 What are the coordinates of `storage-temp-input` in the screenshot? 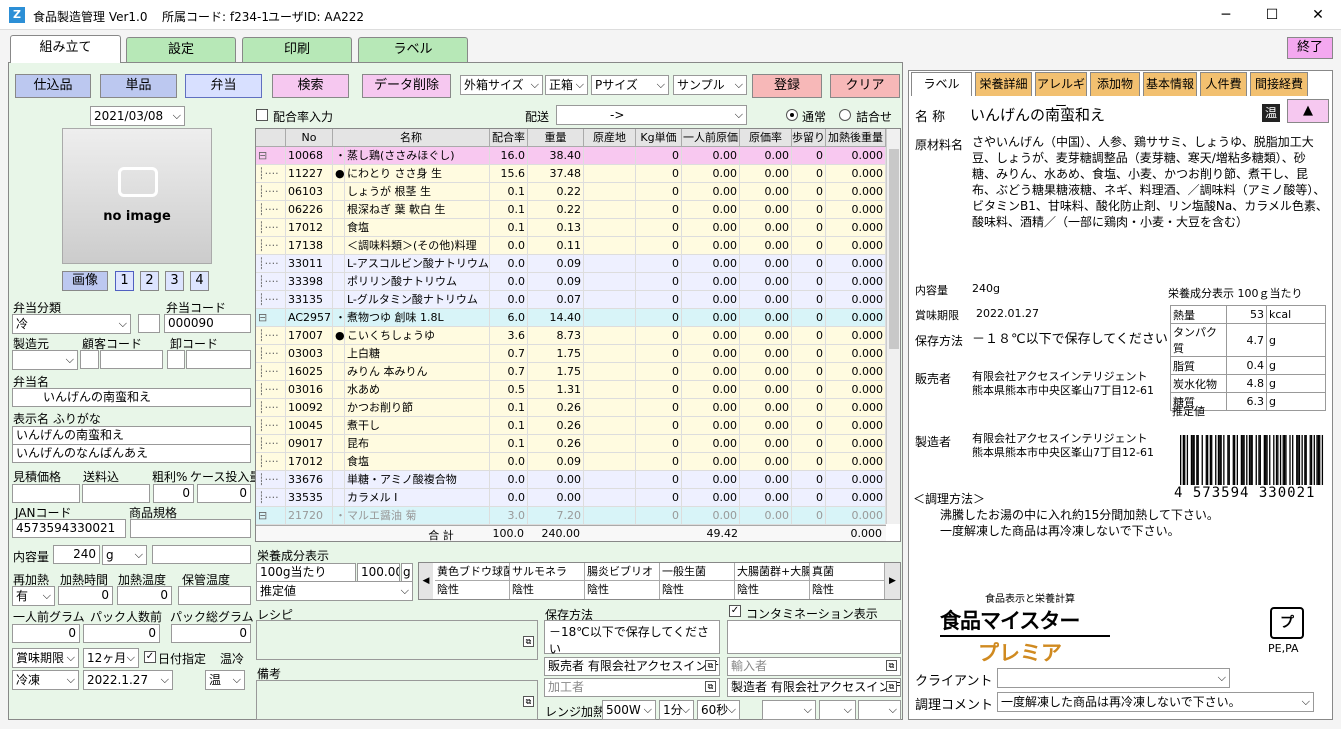 It's located at (214, 595).